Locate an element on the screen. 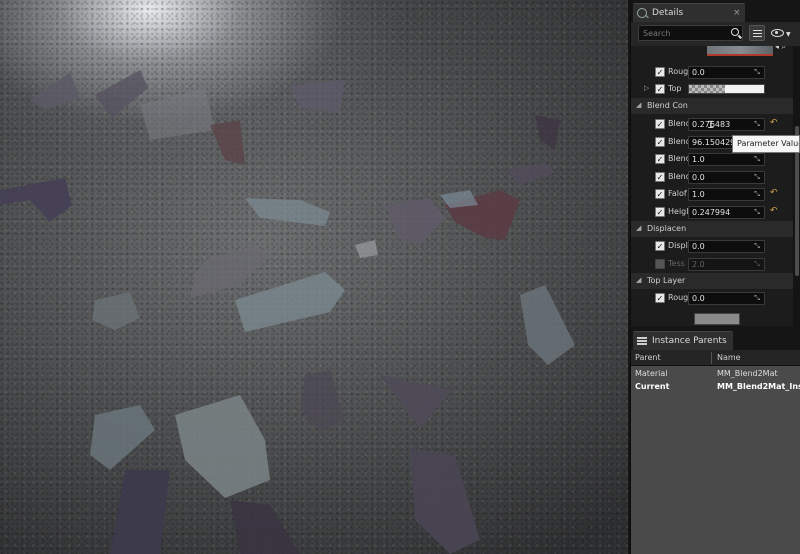 The height and width of the screenshot is (554, 800). param-row-falloff: ✓ Falof 1.0 ⤡ ↶ is located at coordinates (712, 194).